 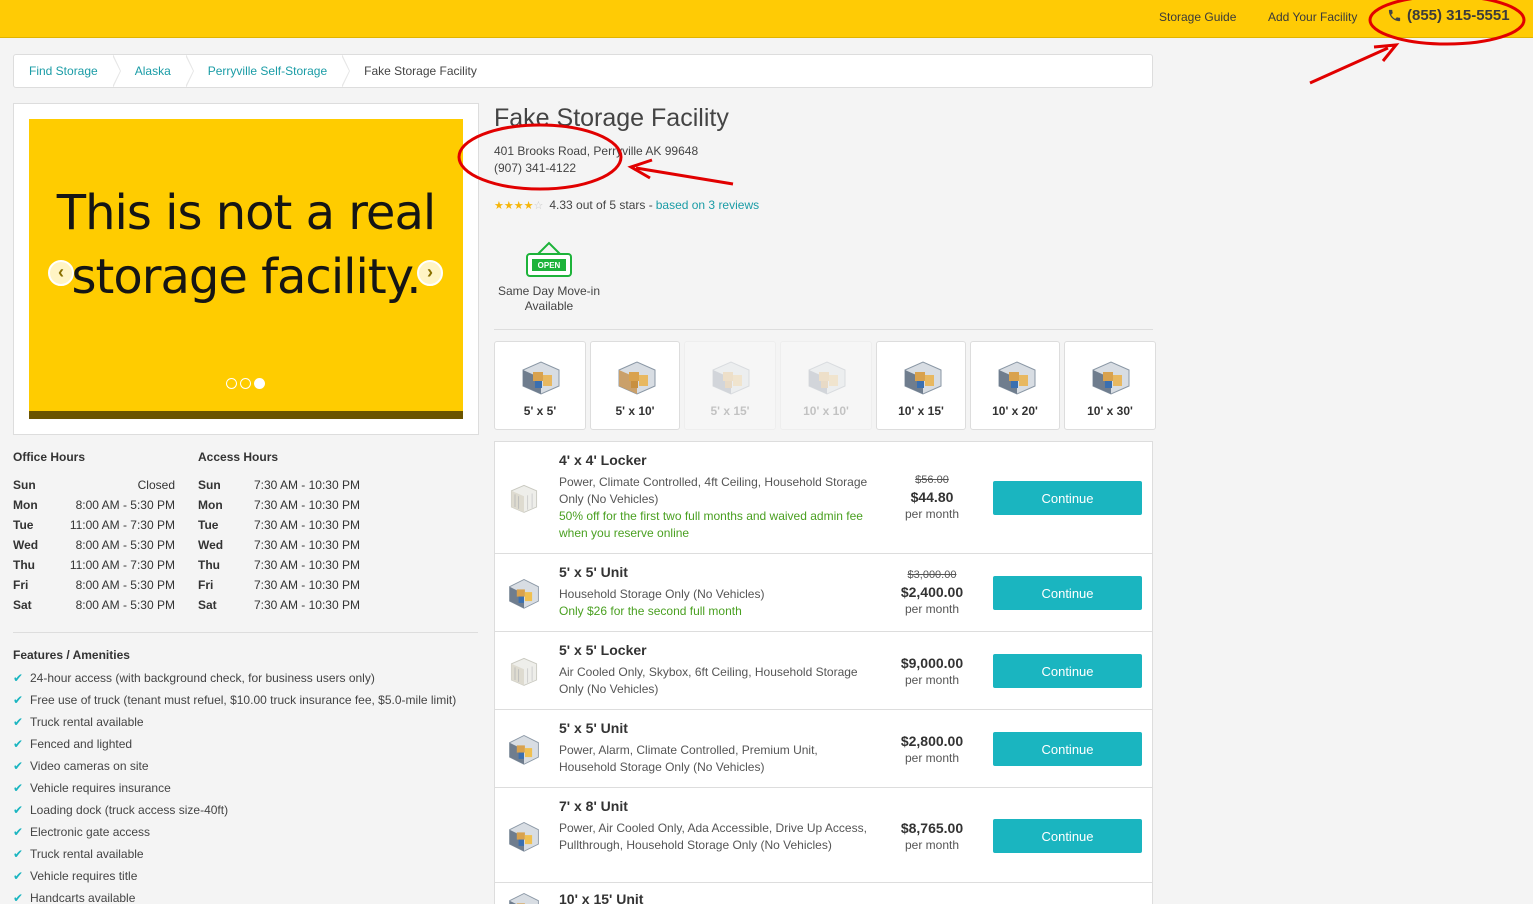 What do you see at coordinates (519, 205) in the screenshot?
I see `star-rating-icon: ★★★★☆` at bounding box center [519, 205].